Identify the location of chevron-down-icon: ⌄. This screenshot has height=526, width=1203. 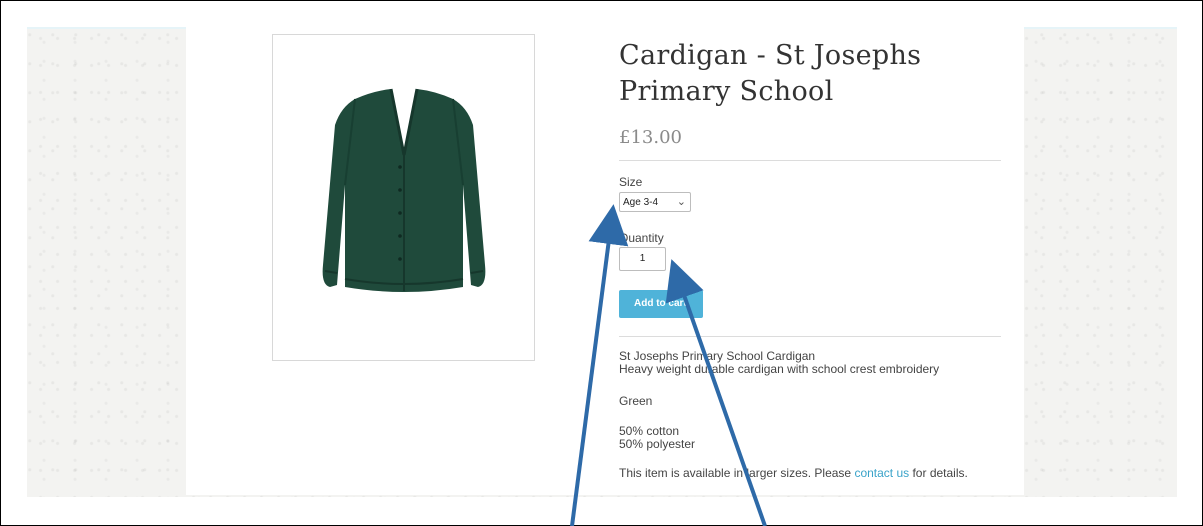
(681, 202).